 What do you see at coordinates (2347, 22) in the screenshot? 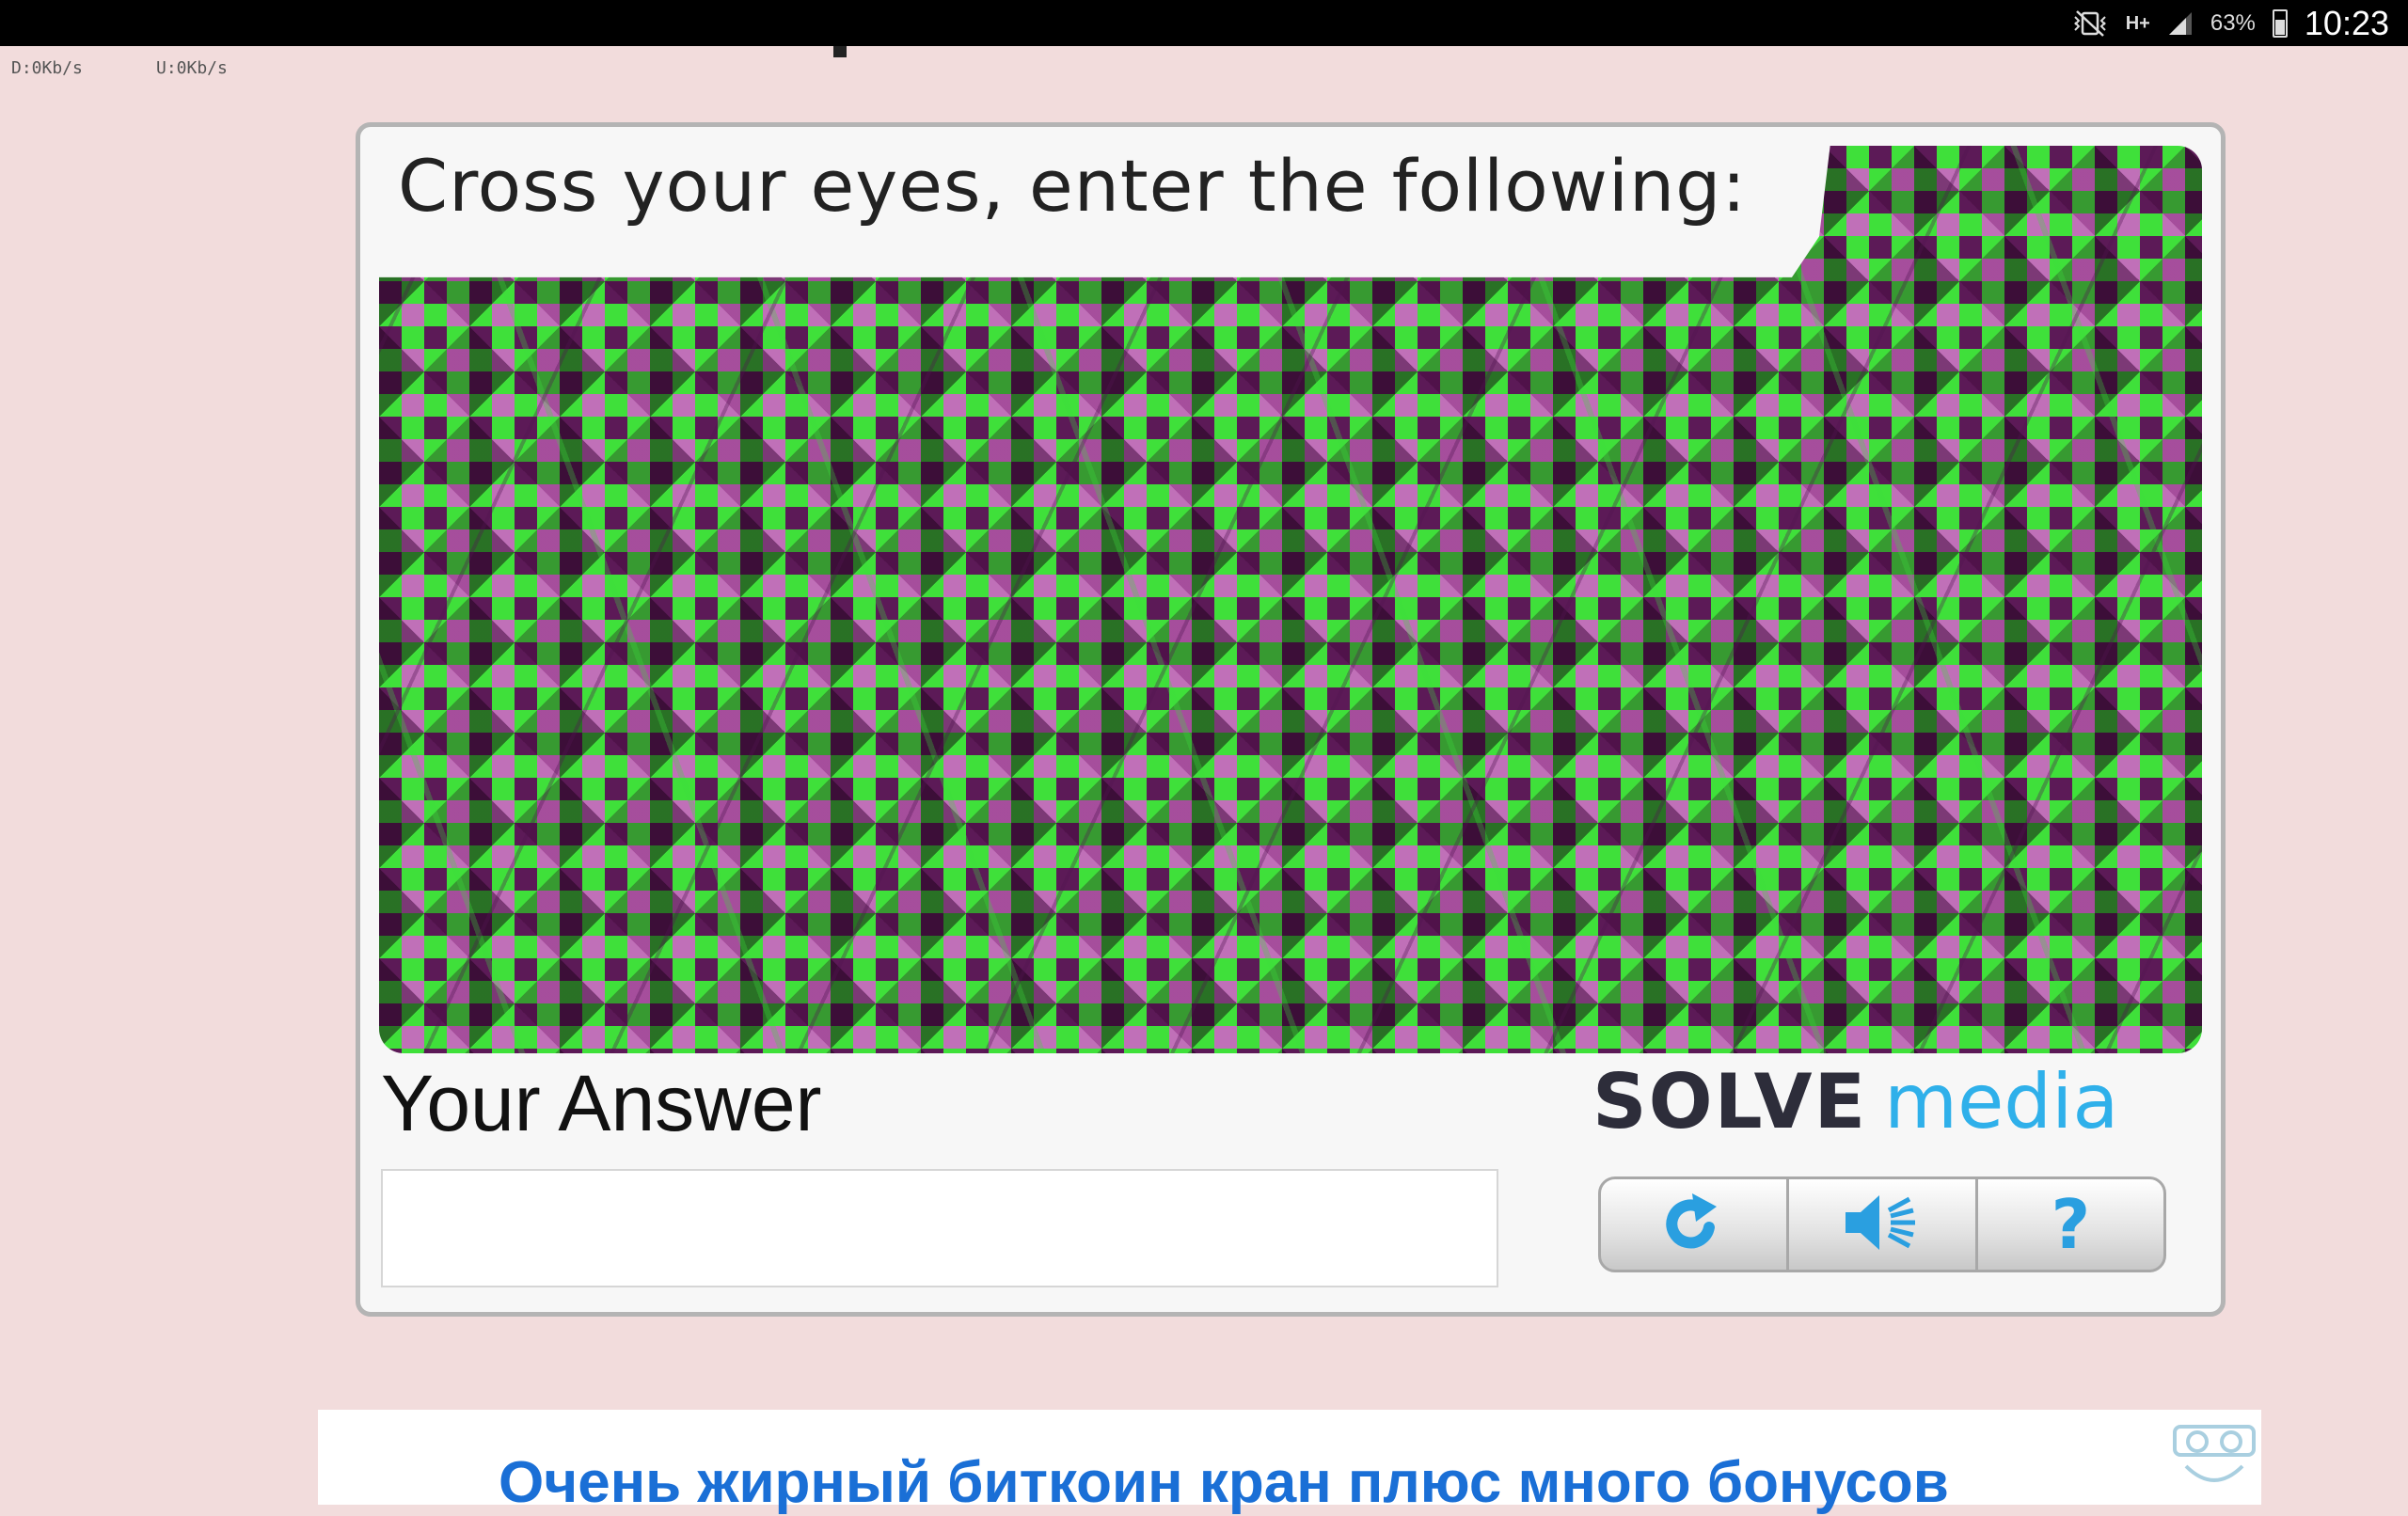
I see `clock: 10:23` at bounding box center [2347, 22].